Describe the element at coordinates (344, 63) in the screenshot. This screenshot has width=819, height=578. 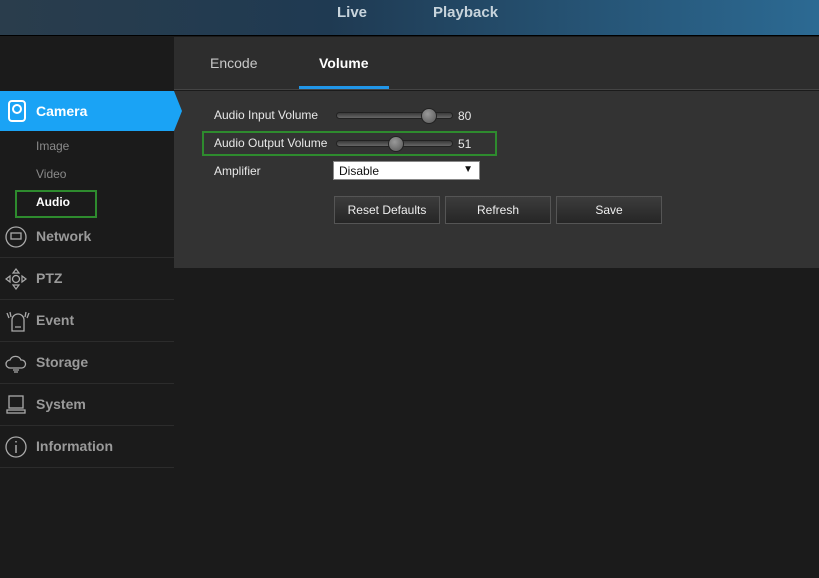
I see `tab-volume: Volume` at that location.